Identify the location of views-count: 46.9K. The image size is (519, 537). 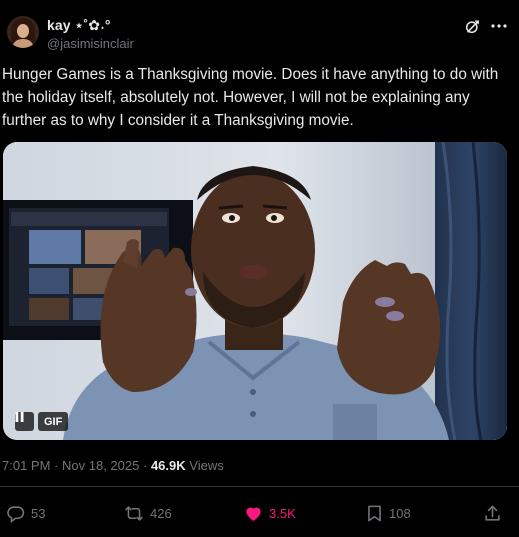
(168, 465).